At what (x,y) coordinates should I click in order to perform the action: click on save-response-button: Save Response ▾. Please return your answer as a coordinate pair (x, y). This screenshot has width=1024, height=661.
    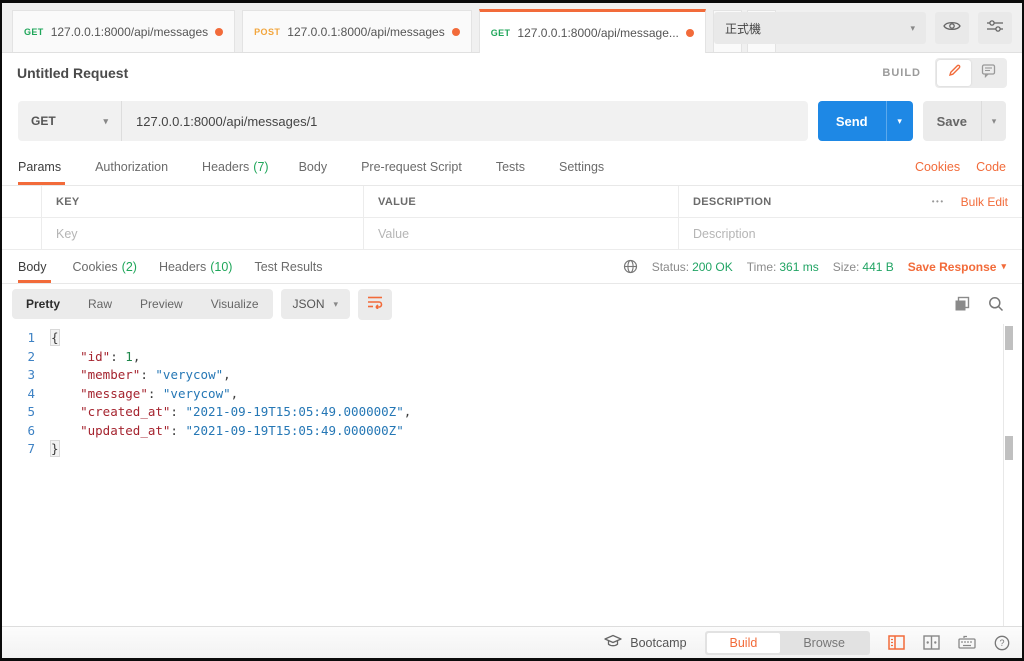
    Looking at the image, I should click on (957, 267).